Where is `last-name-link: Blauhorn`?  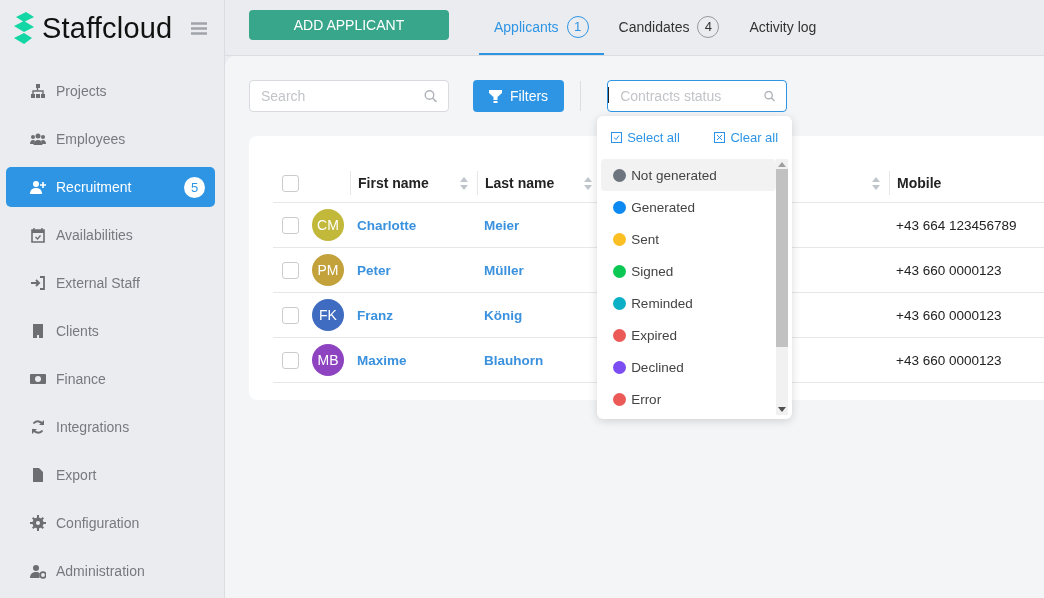
last-name-link: Blauhorn is located at coordinates (510, 360).